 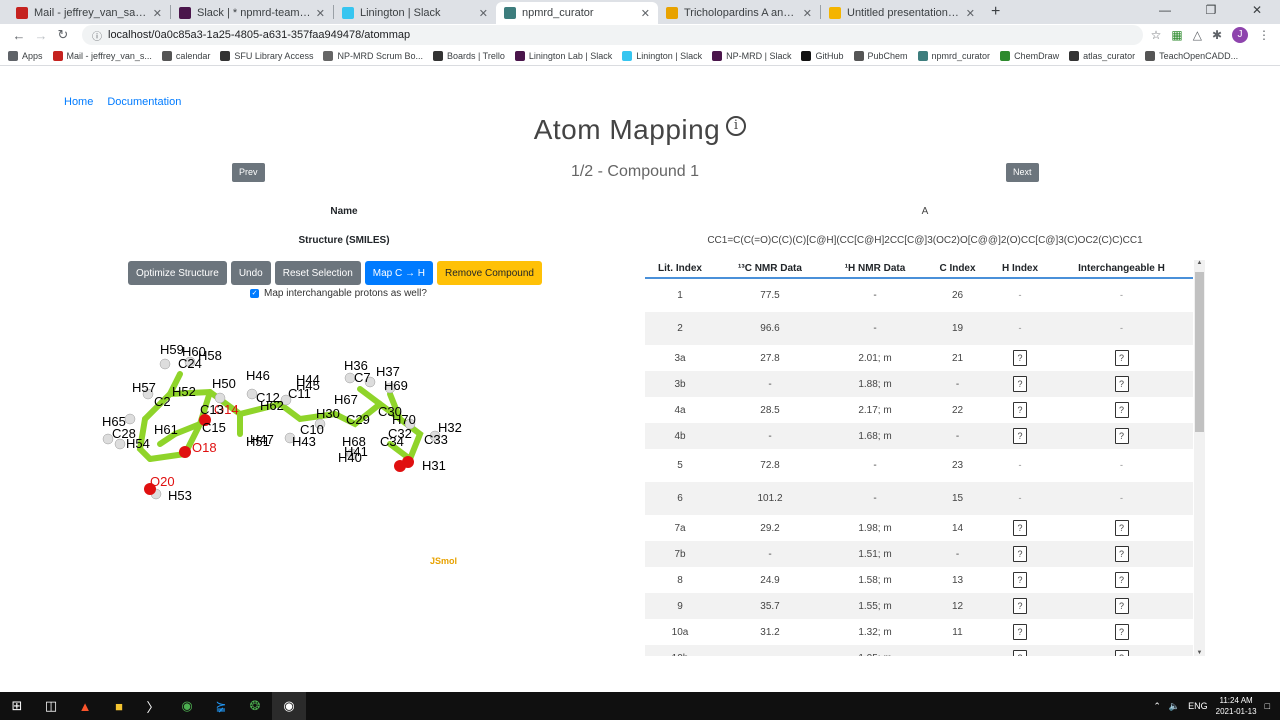 What do you see at coordinates (739, 13) in the screenshot?
I see `browser-tab: Tricholopardins A and B, Anti-infl ✕` at bounding box center [739, 13].